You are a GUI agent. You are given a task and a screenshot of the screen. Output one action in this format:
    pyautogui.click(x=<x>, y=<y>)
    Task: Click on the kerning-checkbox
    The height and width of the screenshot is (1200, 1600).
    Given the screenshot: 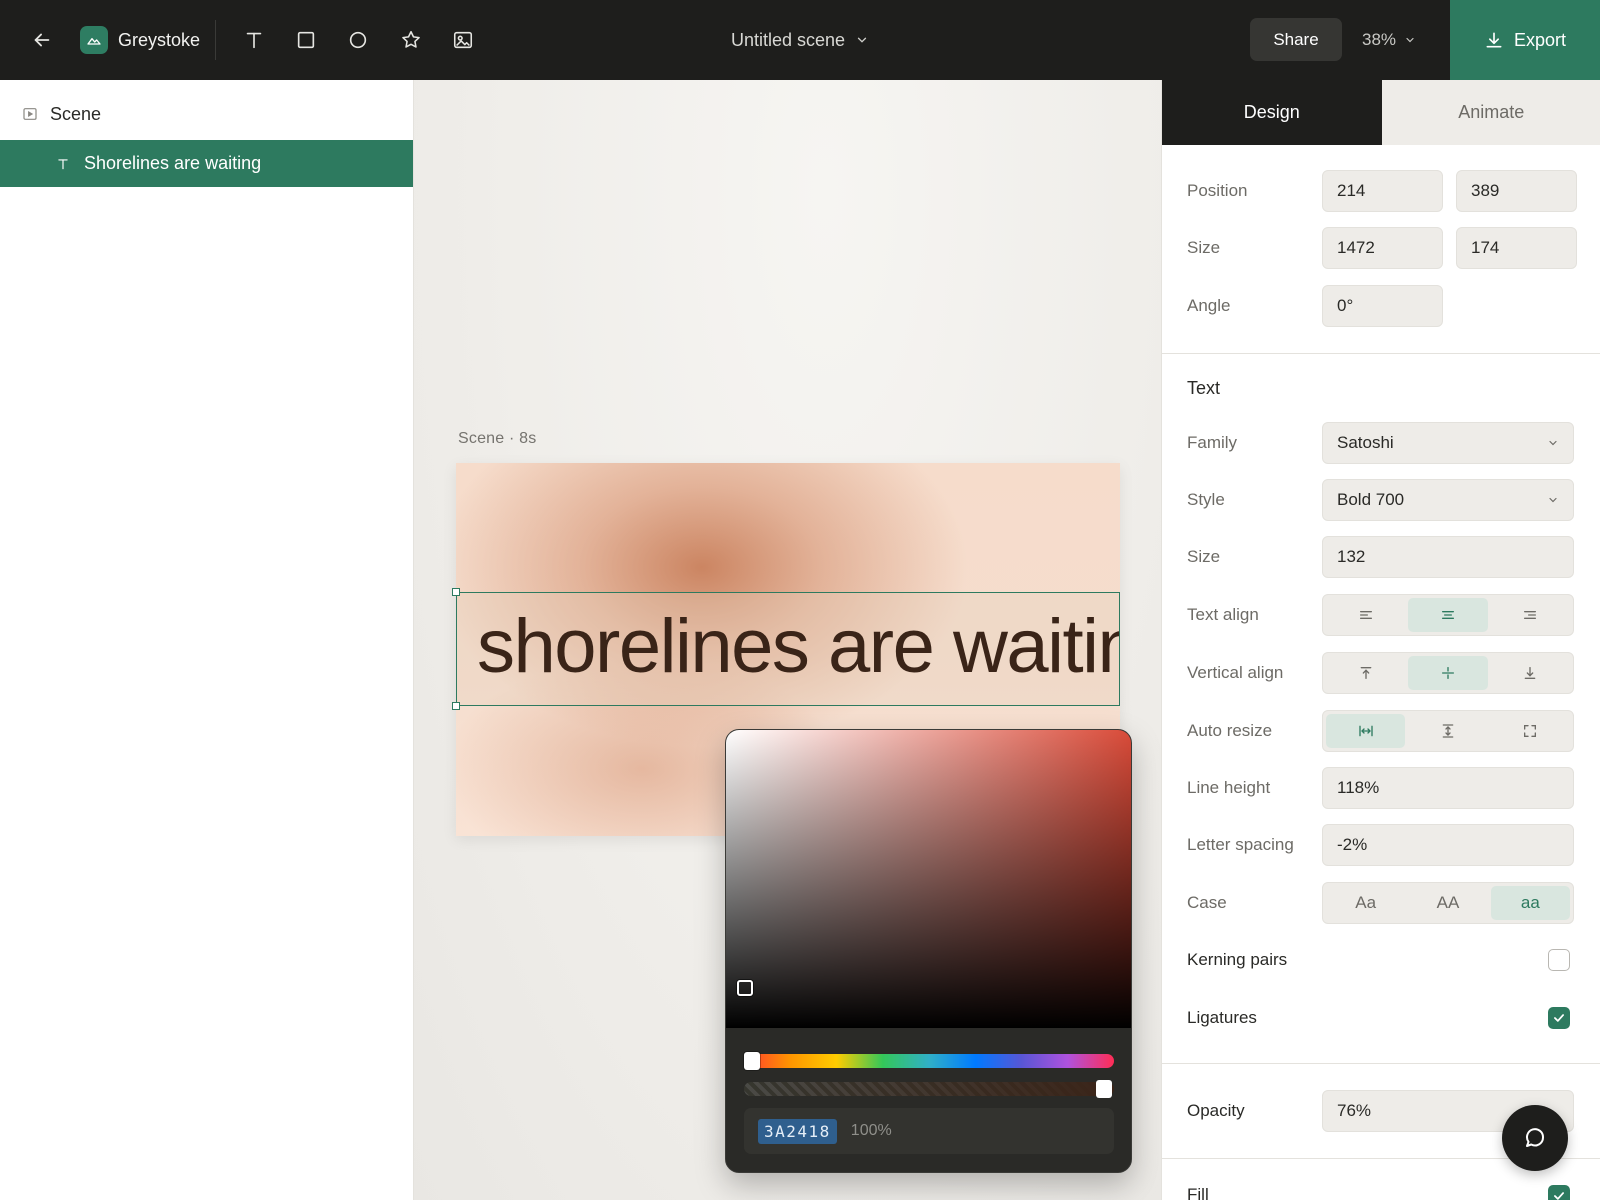 What is the action you would take?
    pyautogui.click(x=1559, y=960)
    